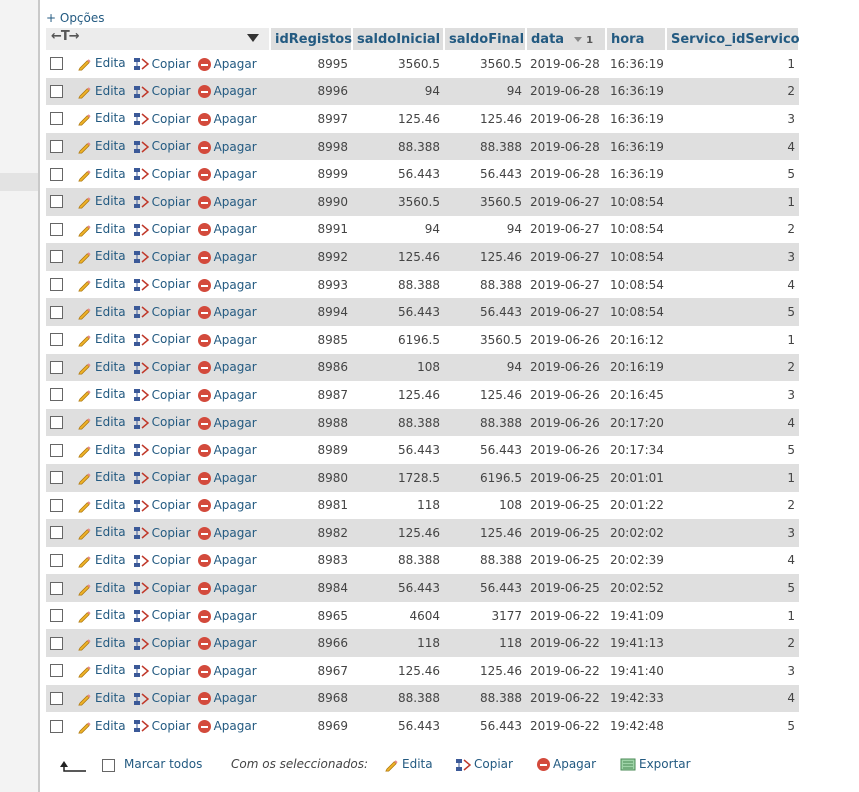  I want to click on column-header-saldoinicial: saldoInicial, so click(398, 39).